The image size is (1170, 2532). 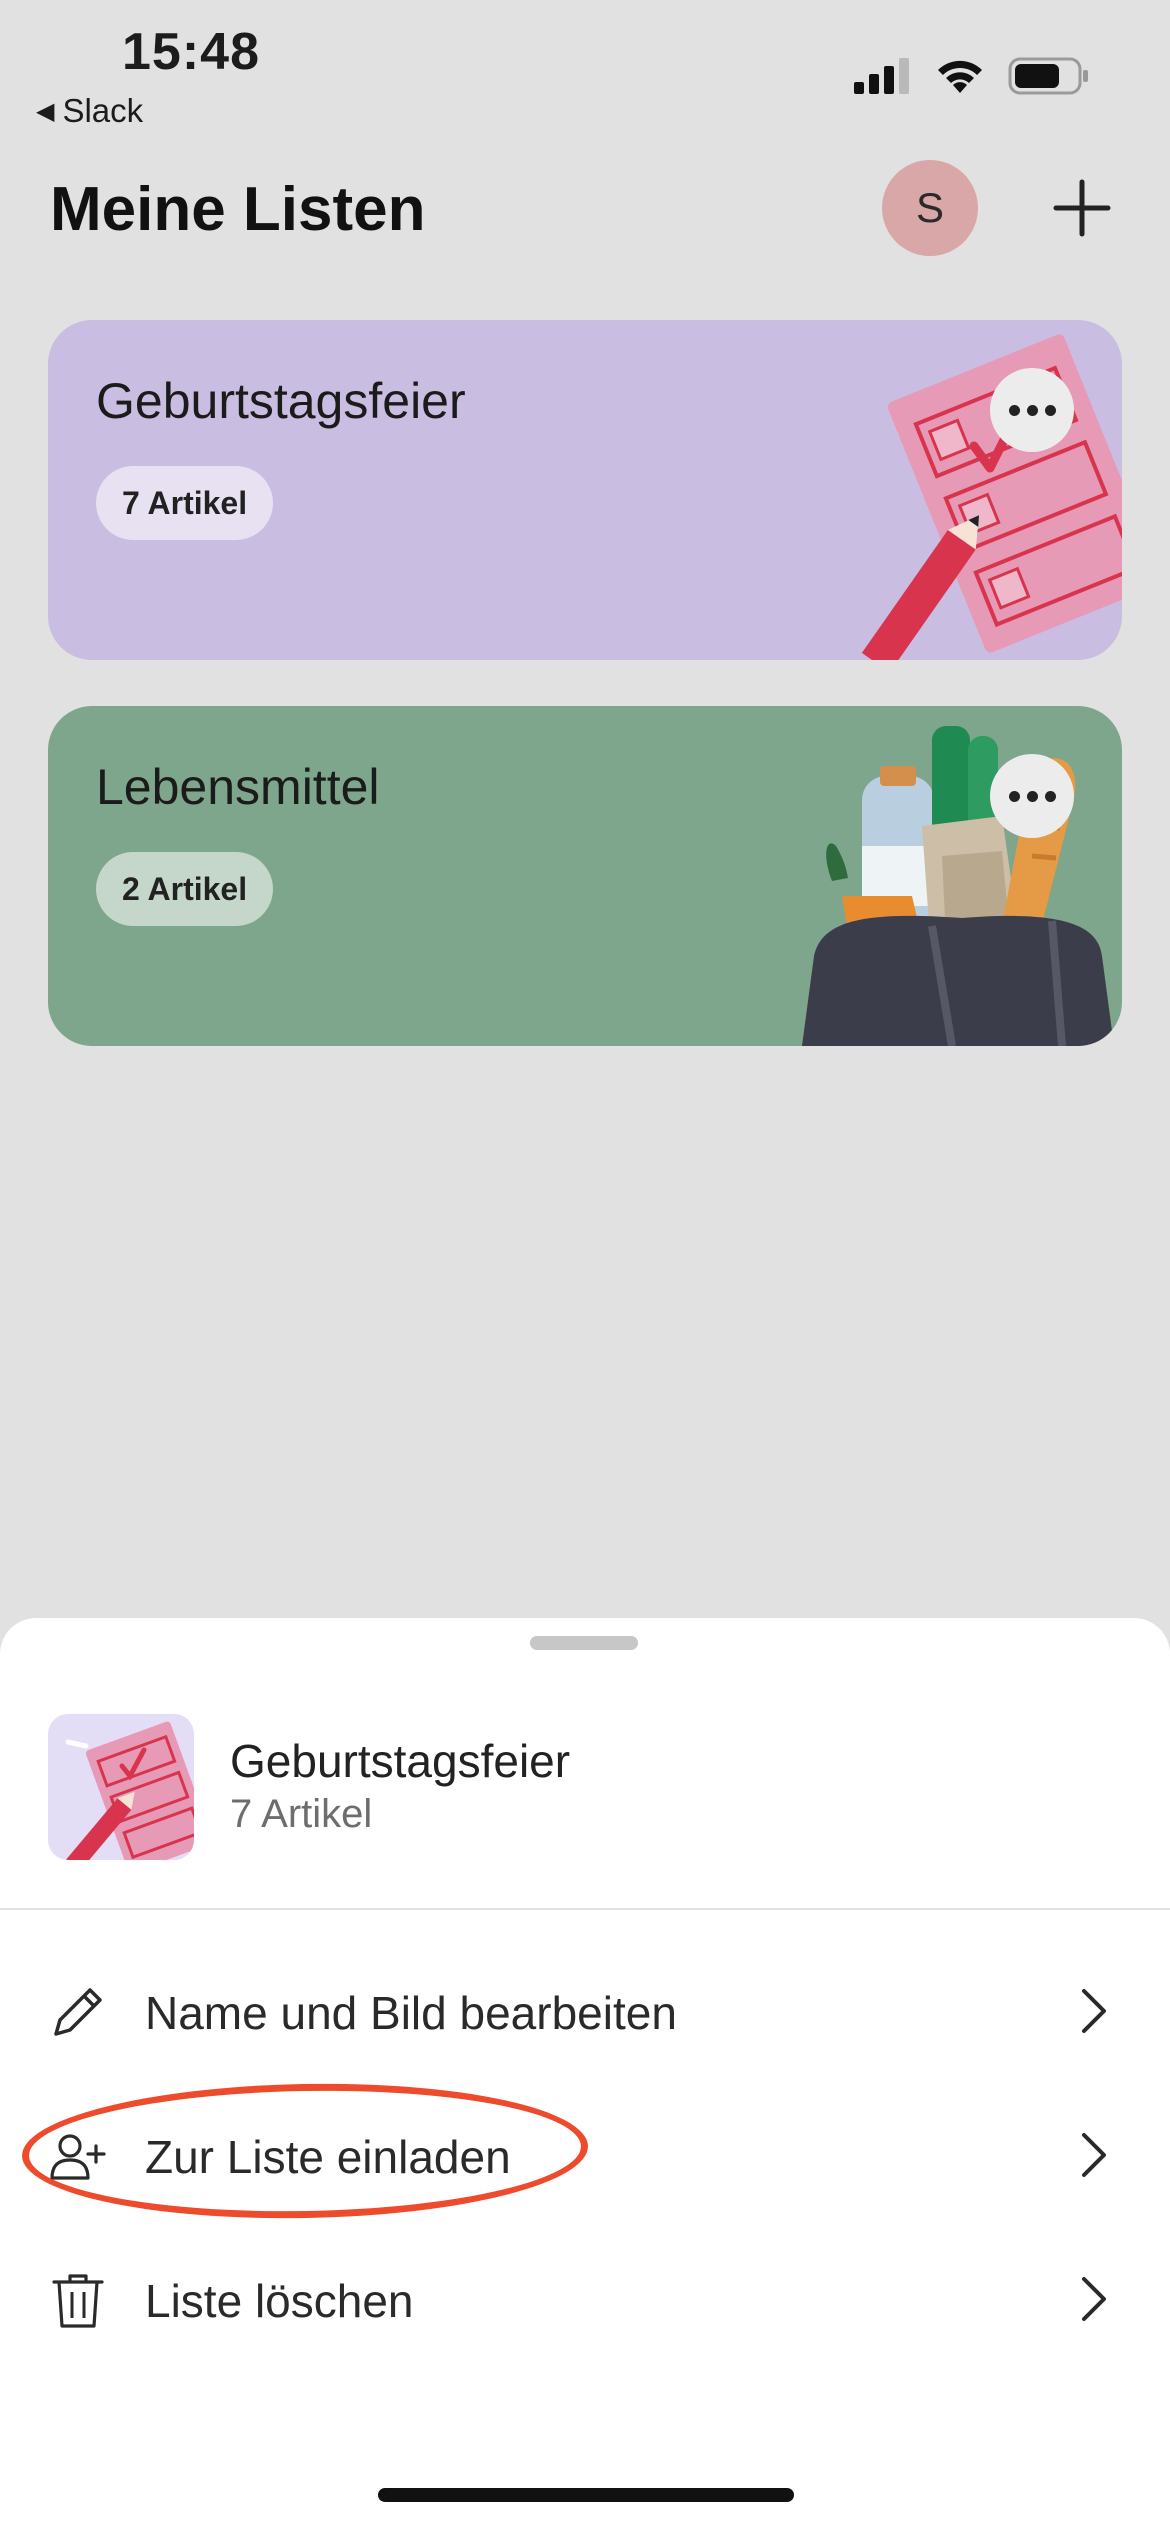 I want to click on status-bar: 15:48 ◀ Slack, so click(x=585, y=70).